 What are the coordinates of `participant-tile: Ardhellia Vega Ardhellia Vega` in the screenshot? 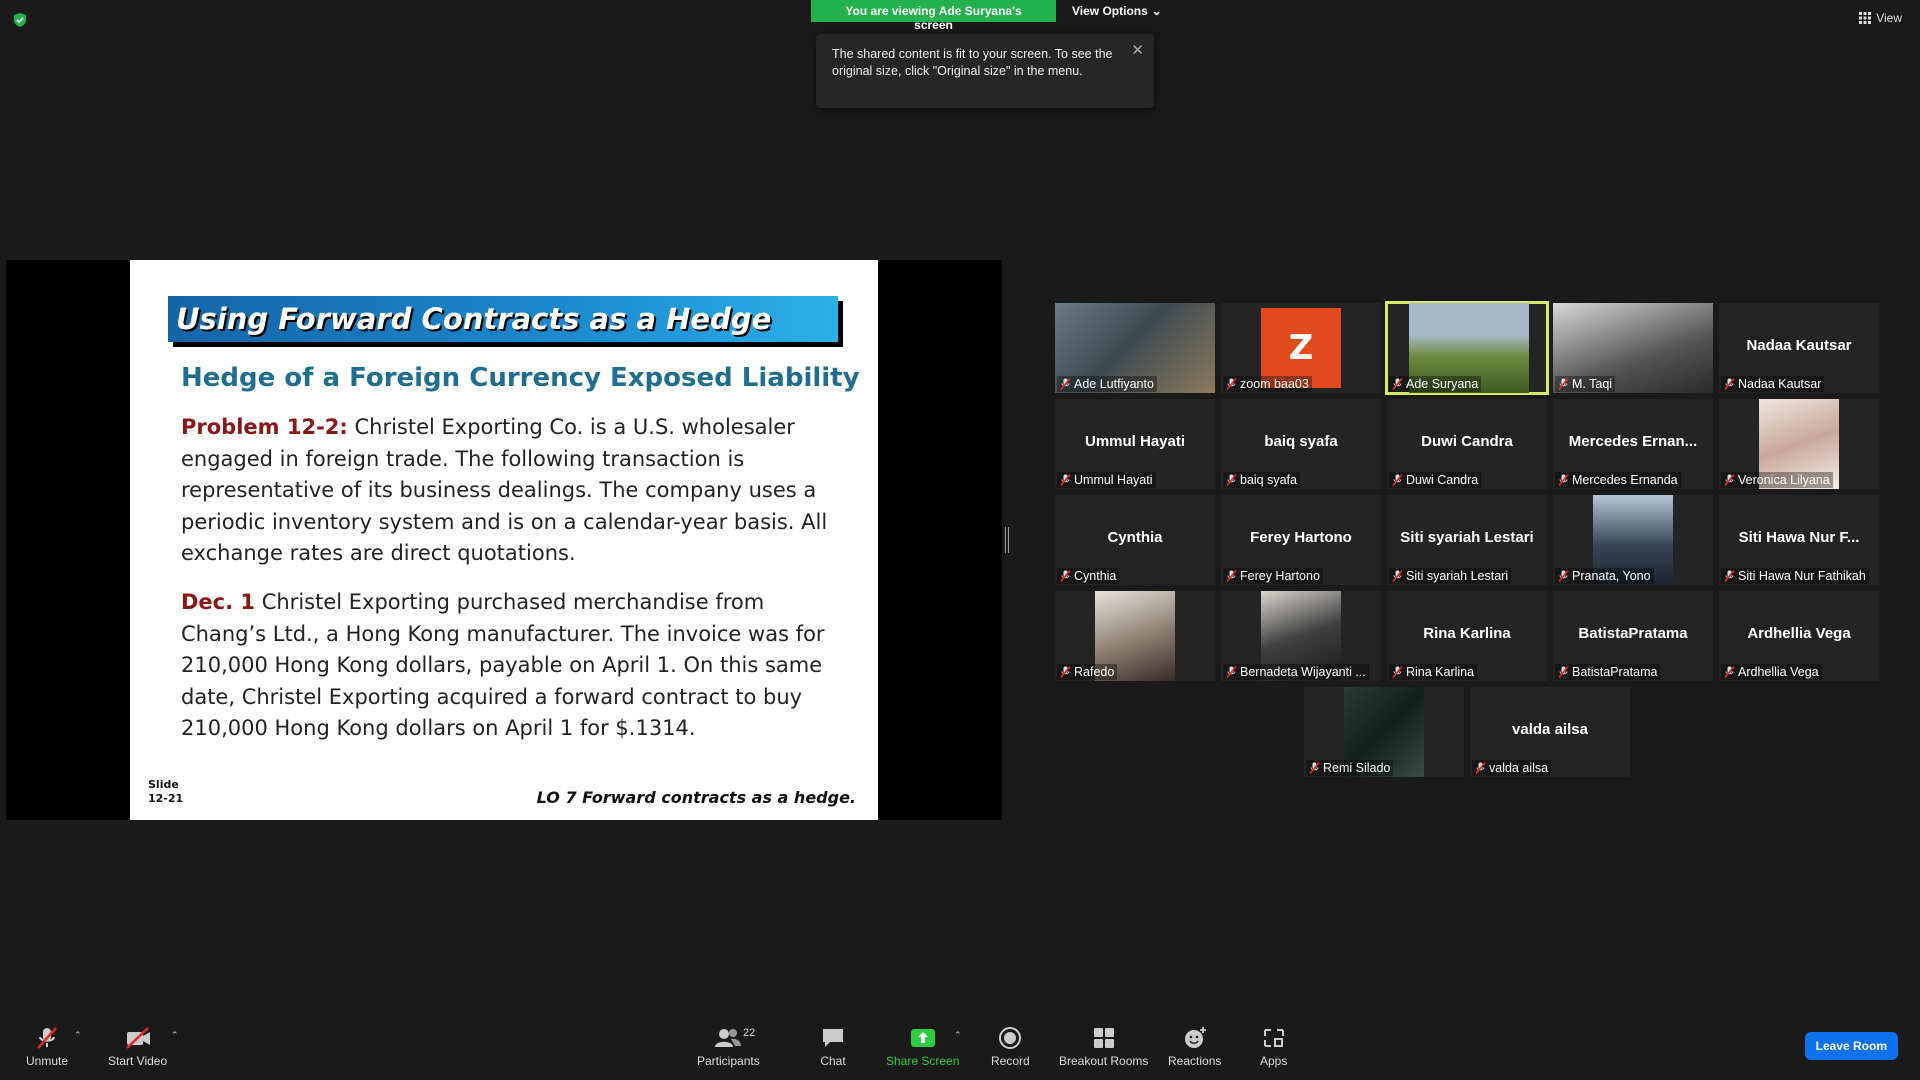 It's located at (1799, 636).